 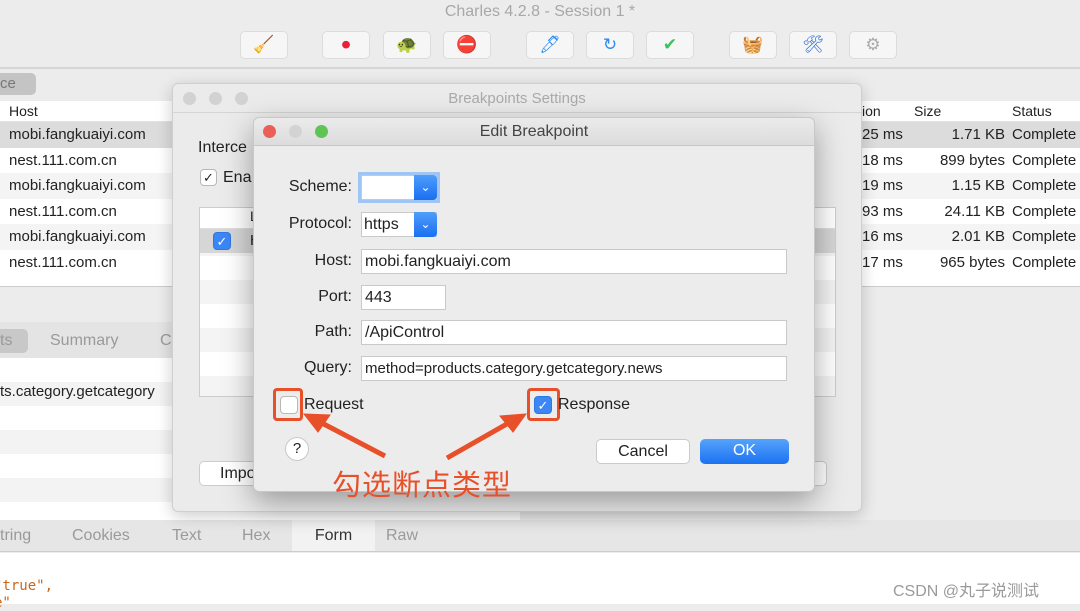 What do you see at coordinates (415, 437) in the screenshot?
I see `annotation-arrows` at bounding box center [415, 437].